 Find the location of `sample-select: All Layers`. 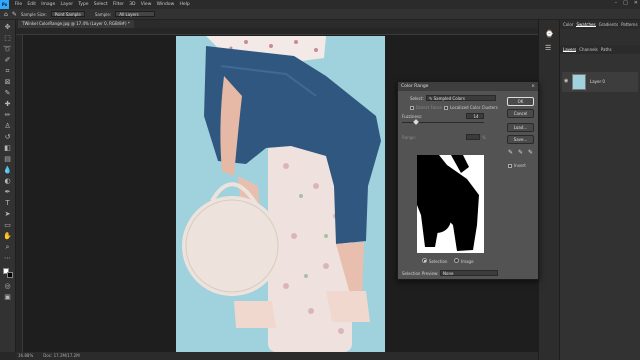

sample-select: All Layers is located at coordinates (135, 14).